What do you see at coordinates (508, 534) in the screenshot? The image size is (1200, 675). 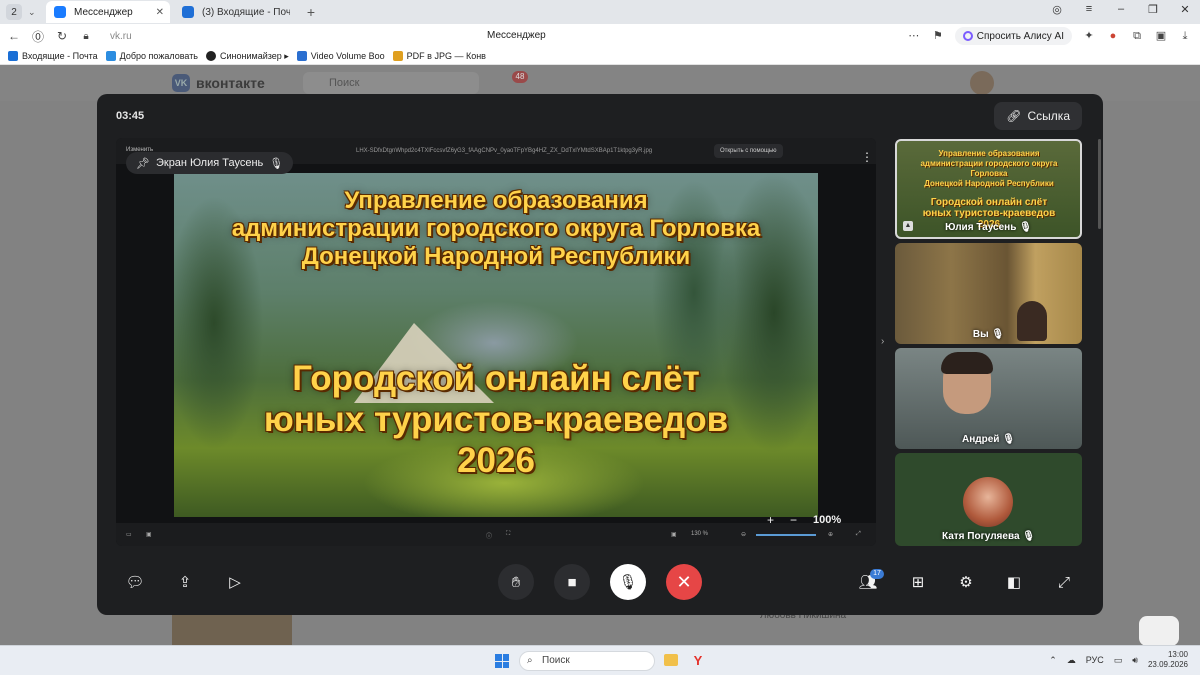 I see `crop-icon: ⛶` at bounding box center [508, 534].